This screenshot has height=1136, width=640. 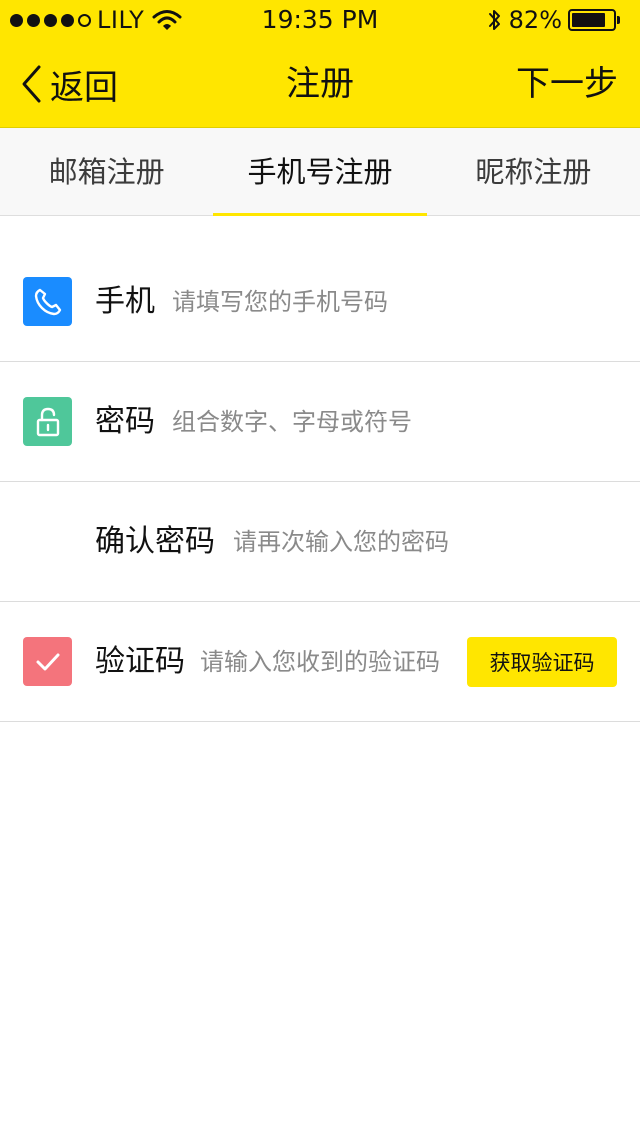 I want to click on phone-icon-glyph, so click(x=47, y=301).